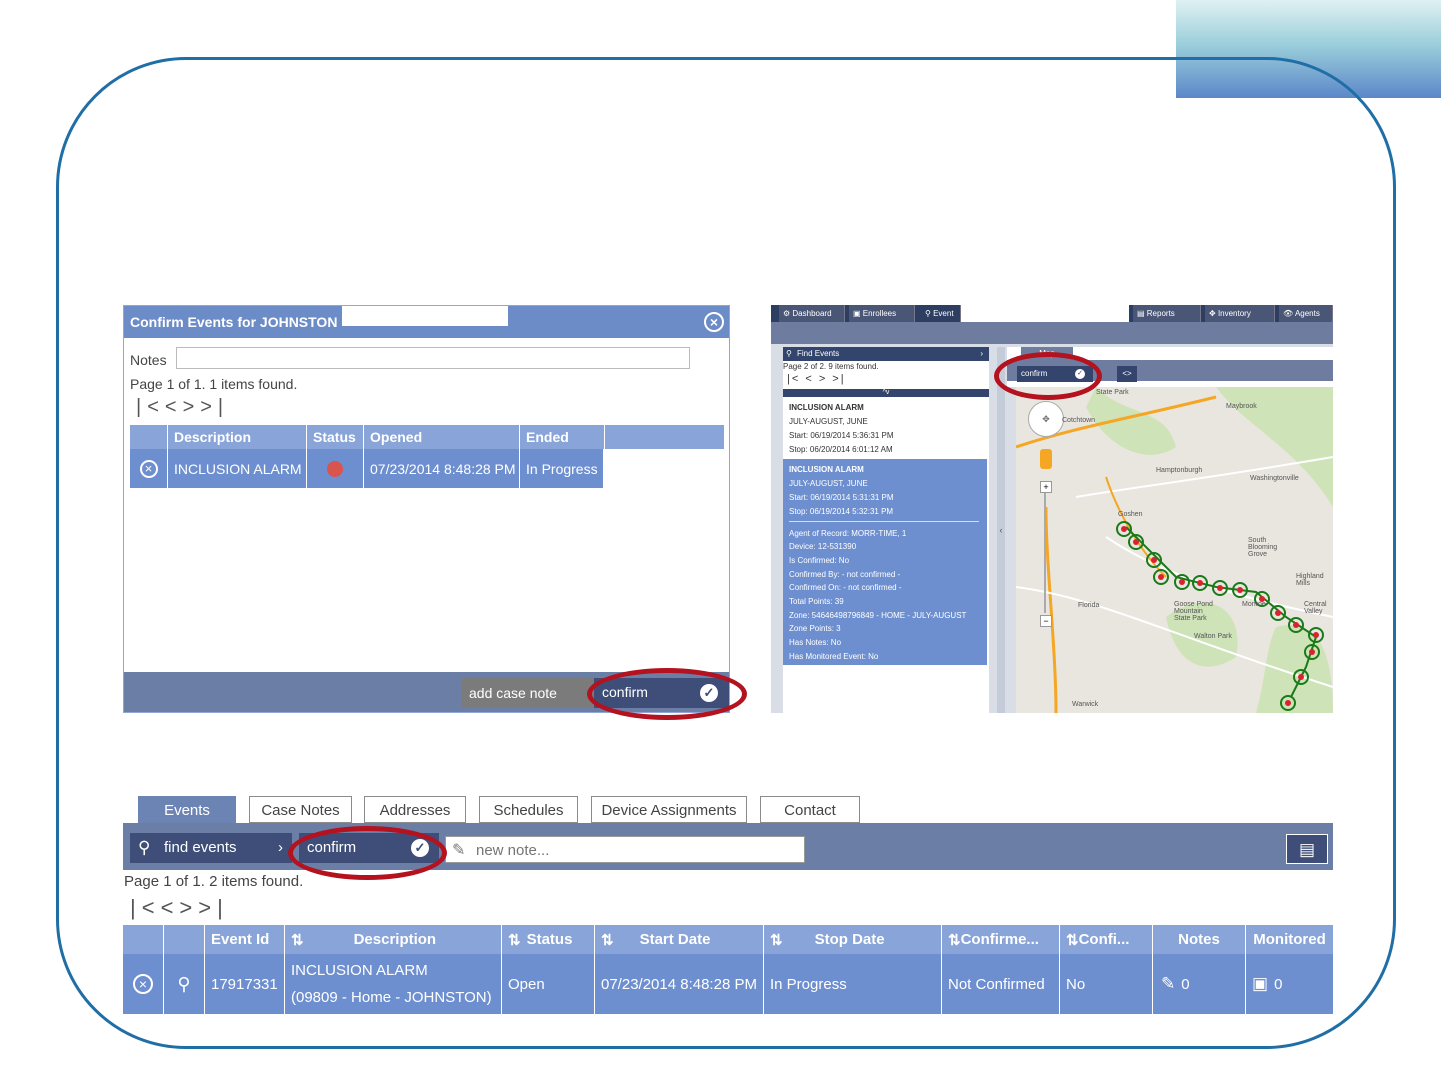 The width and height of the screenshot is (1441, 1080). I want to click on find-events-button: ⚲ find events ›, so click(211, 848).